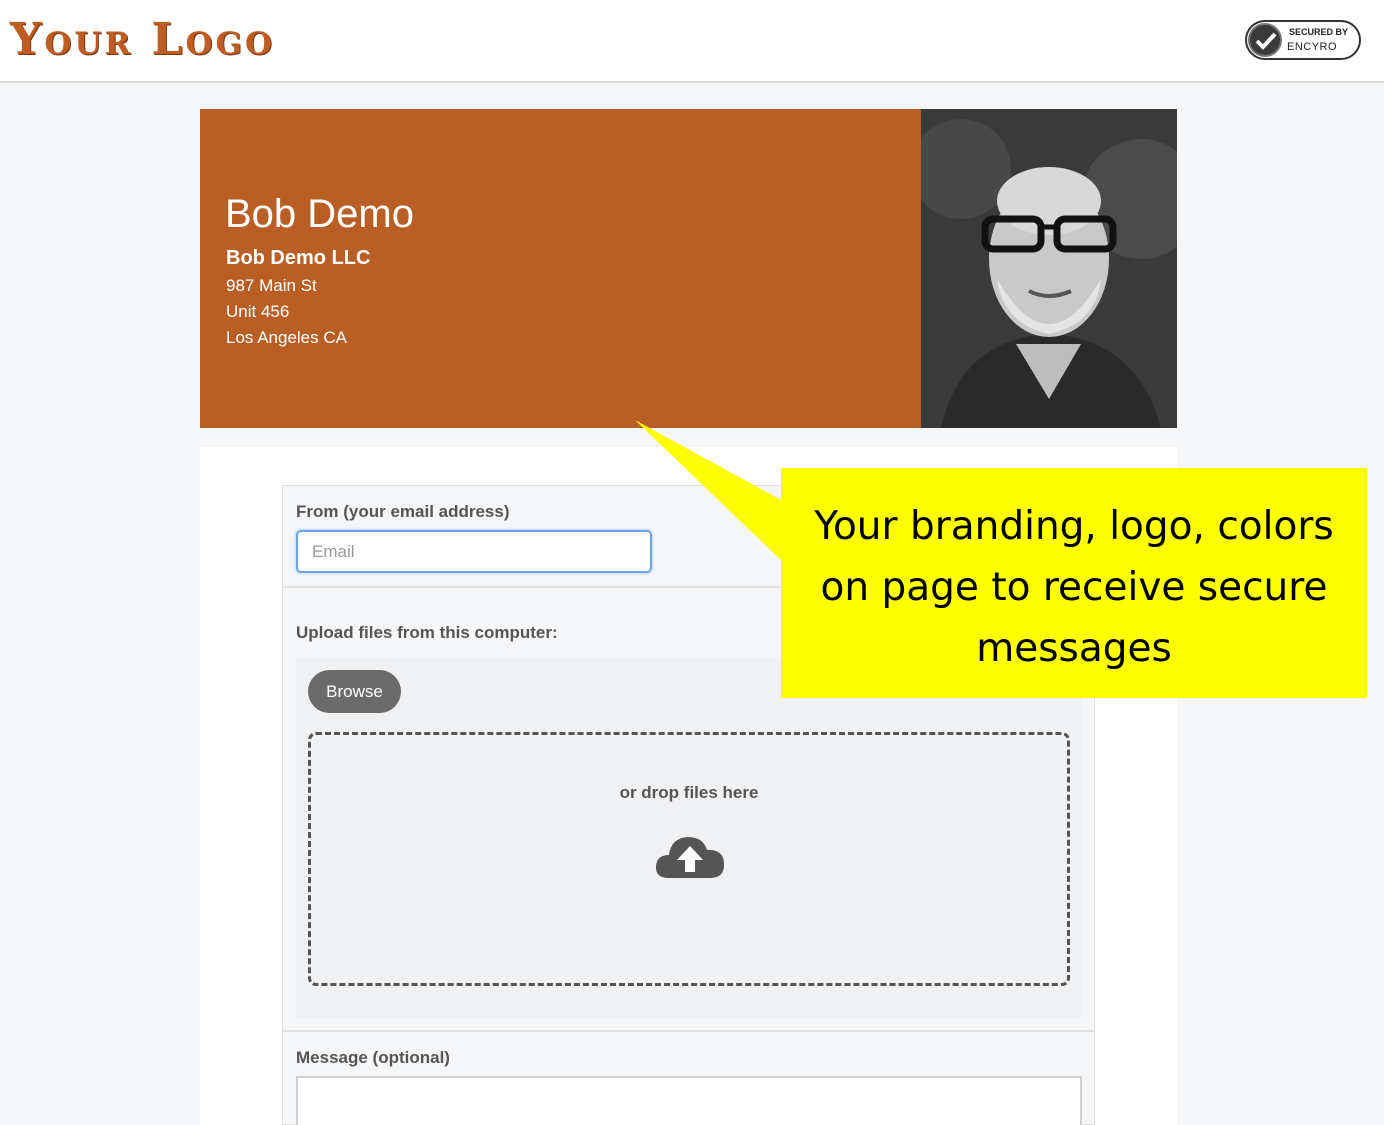 The width and height of the screenshot is (1384, 1125). Describe the element at coordinates (1074, 587) in the screenshot. I see `callout-line-2: on page to receive secure` at that location.